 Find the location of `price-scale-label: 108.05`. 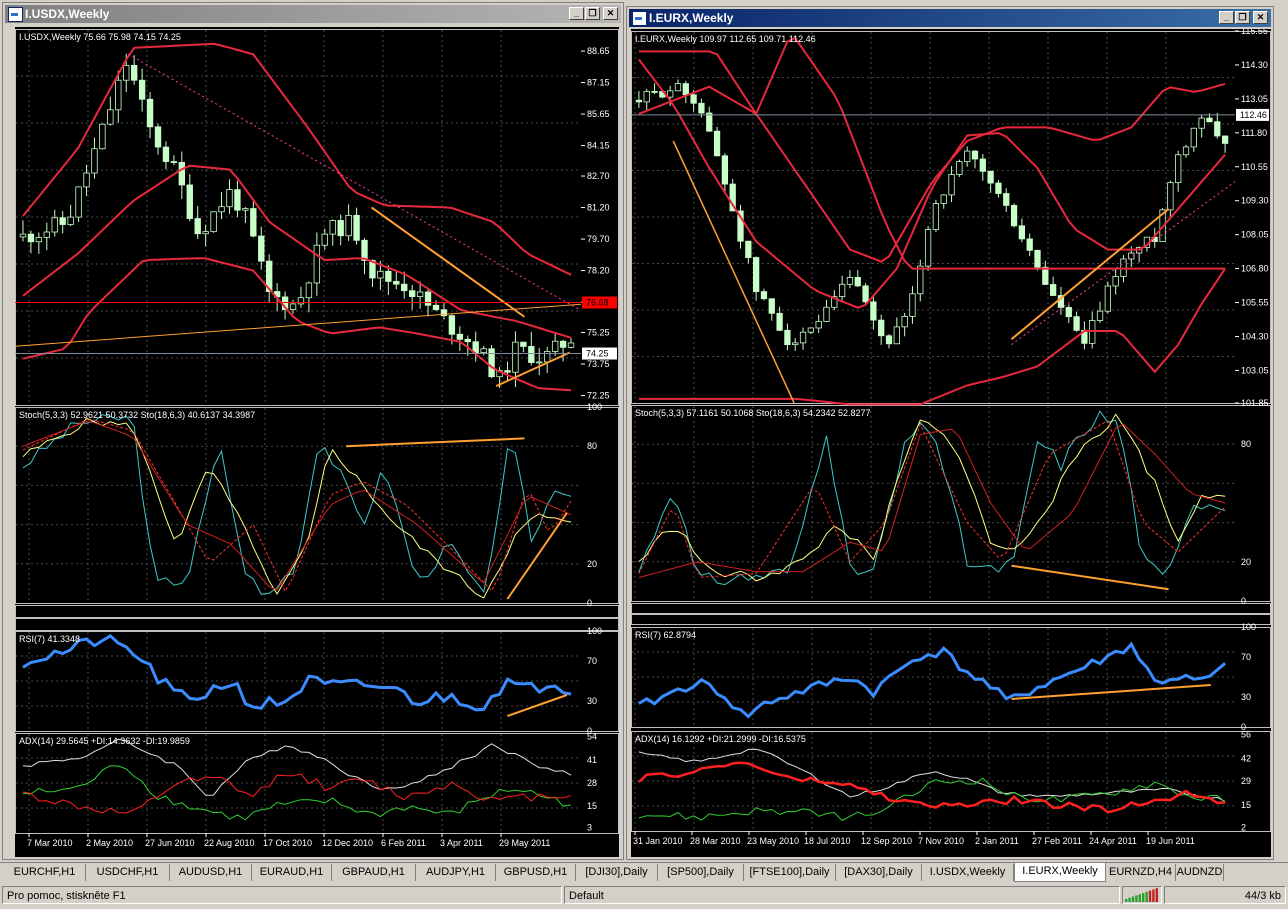

price-scale-label: 108.05 is located at coordinates (1255, 235).